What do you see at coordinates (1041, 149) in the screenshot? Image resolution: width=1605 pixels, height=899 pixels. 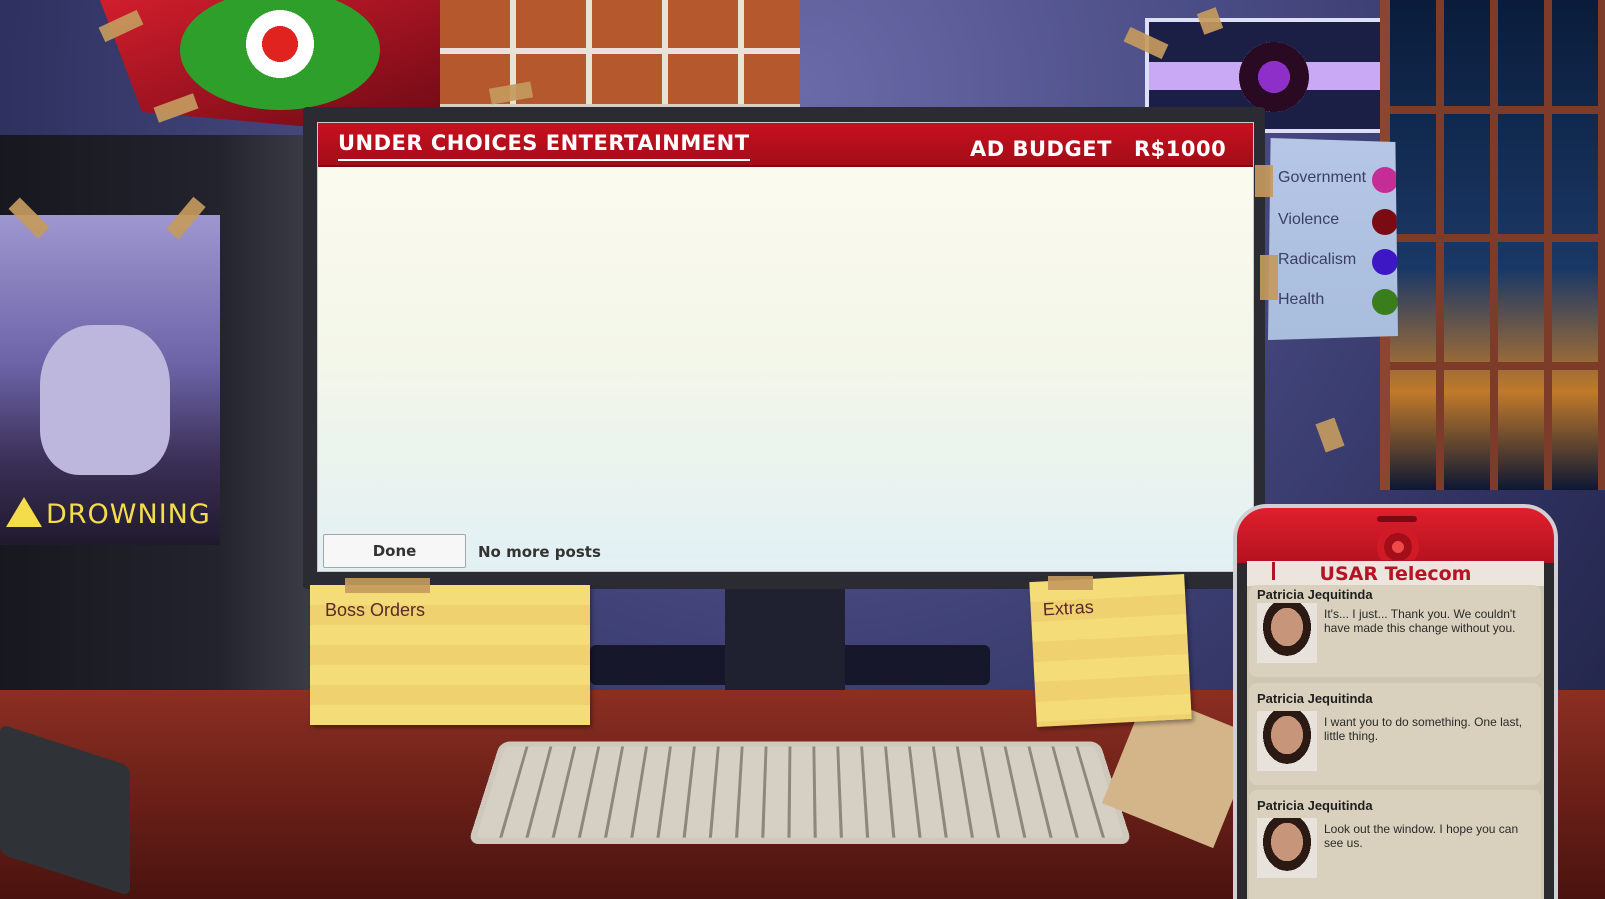 I see `ad-budget-label: AD BUDGET` at bounding box center [1041, 149].